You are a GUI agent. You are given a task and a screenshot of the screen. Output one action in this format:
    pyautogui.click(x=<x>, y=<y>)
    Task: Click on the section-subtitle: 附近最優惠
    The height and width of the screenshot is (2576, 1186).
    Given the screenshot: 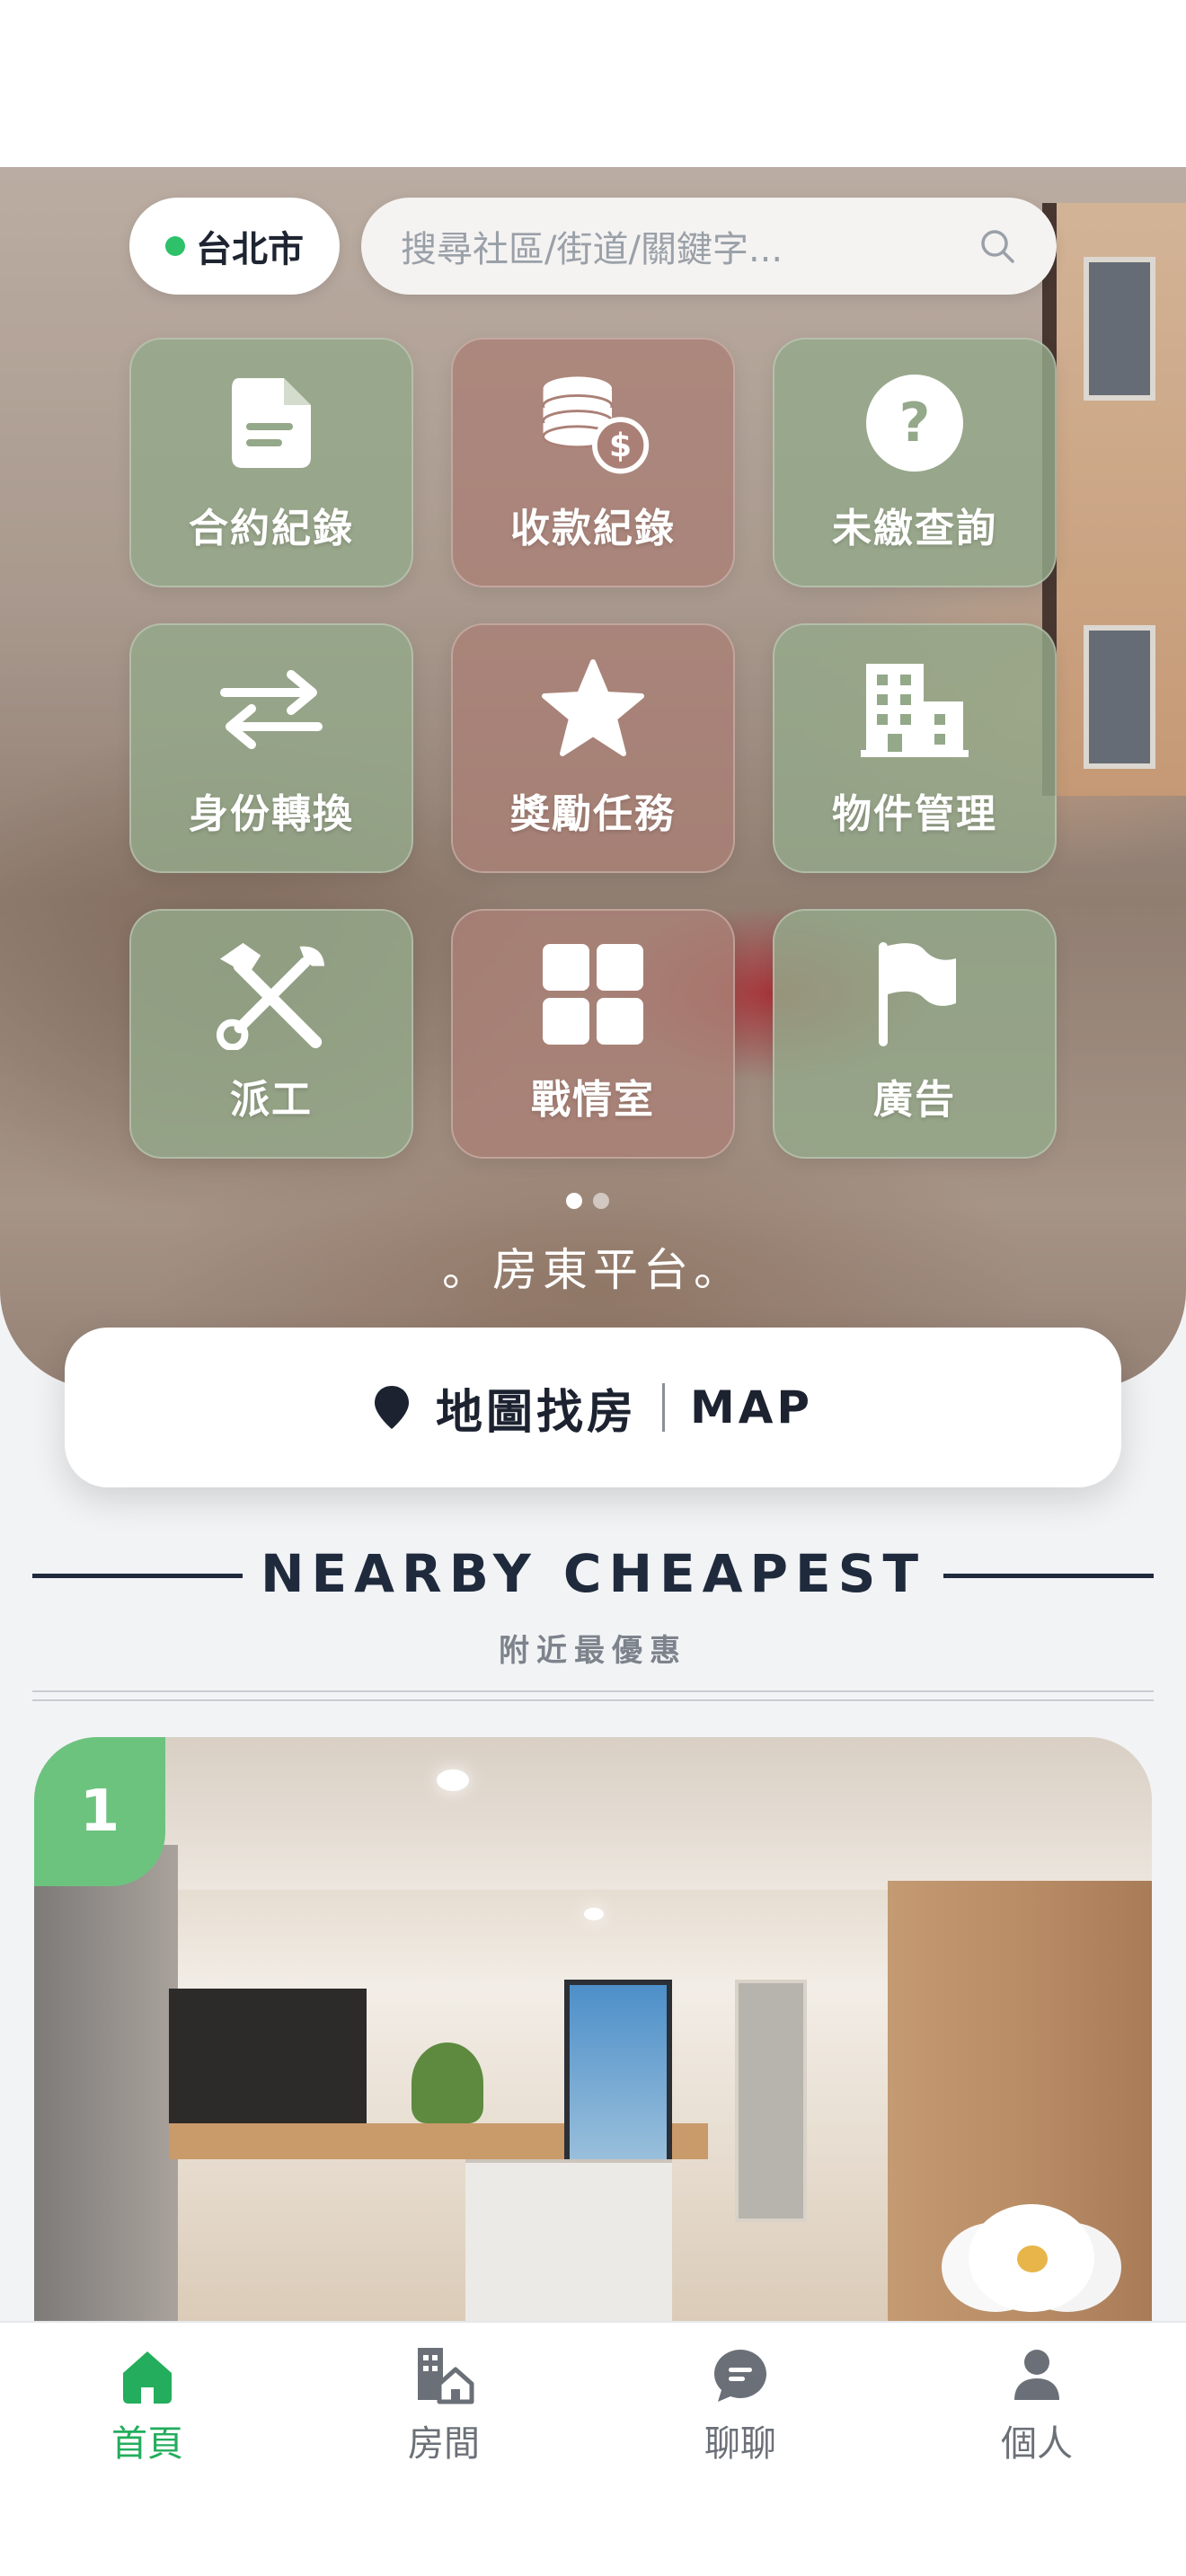 What is the action you would take?
    pyautogui.click(x=593, y=1651)
    